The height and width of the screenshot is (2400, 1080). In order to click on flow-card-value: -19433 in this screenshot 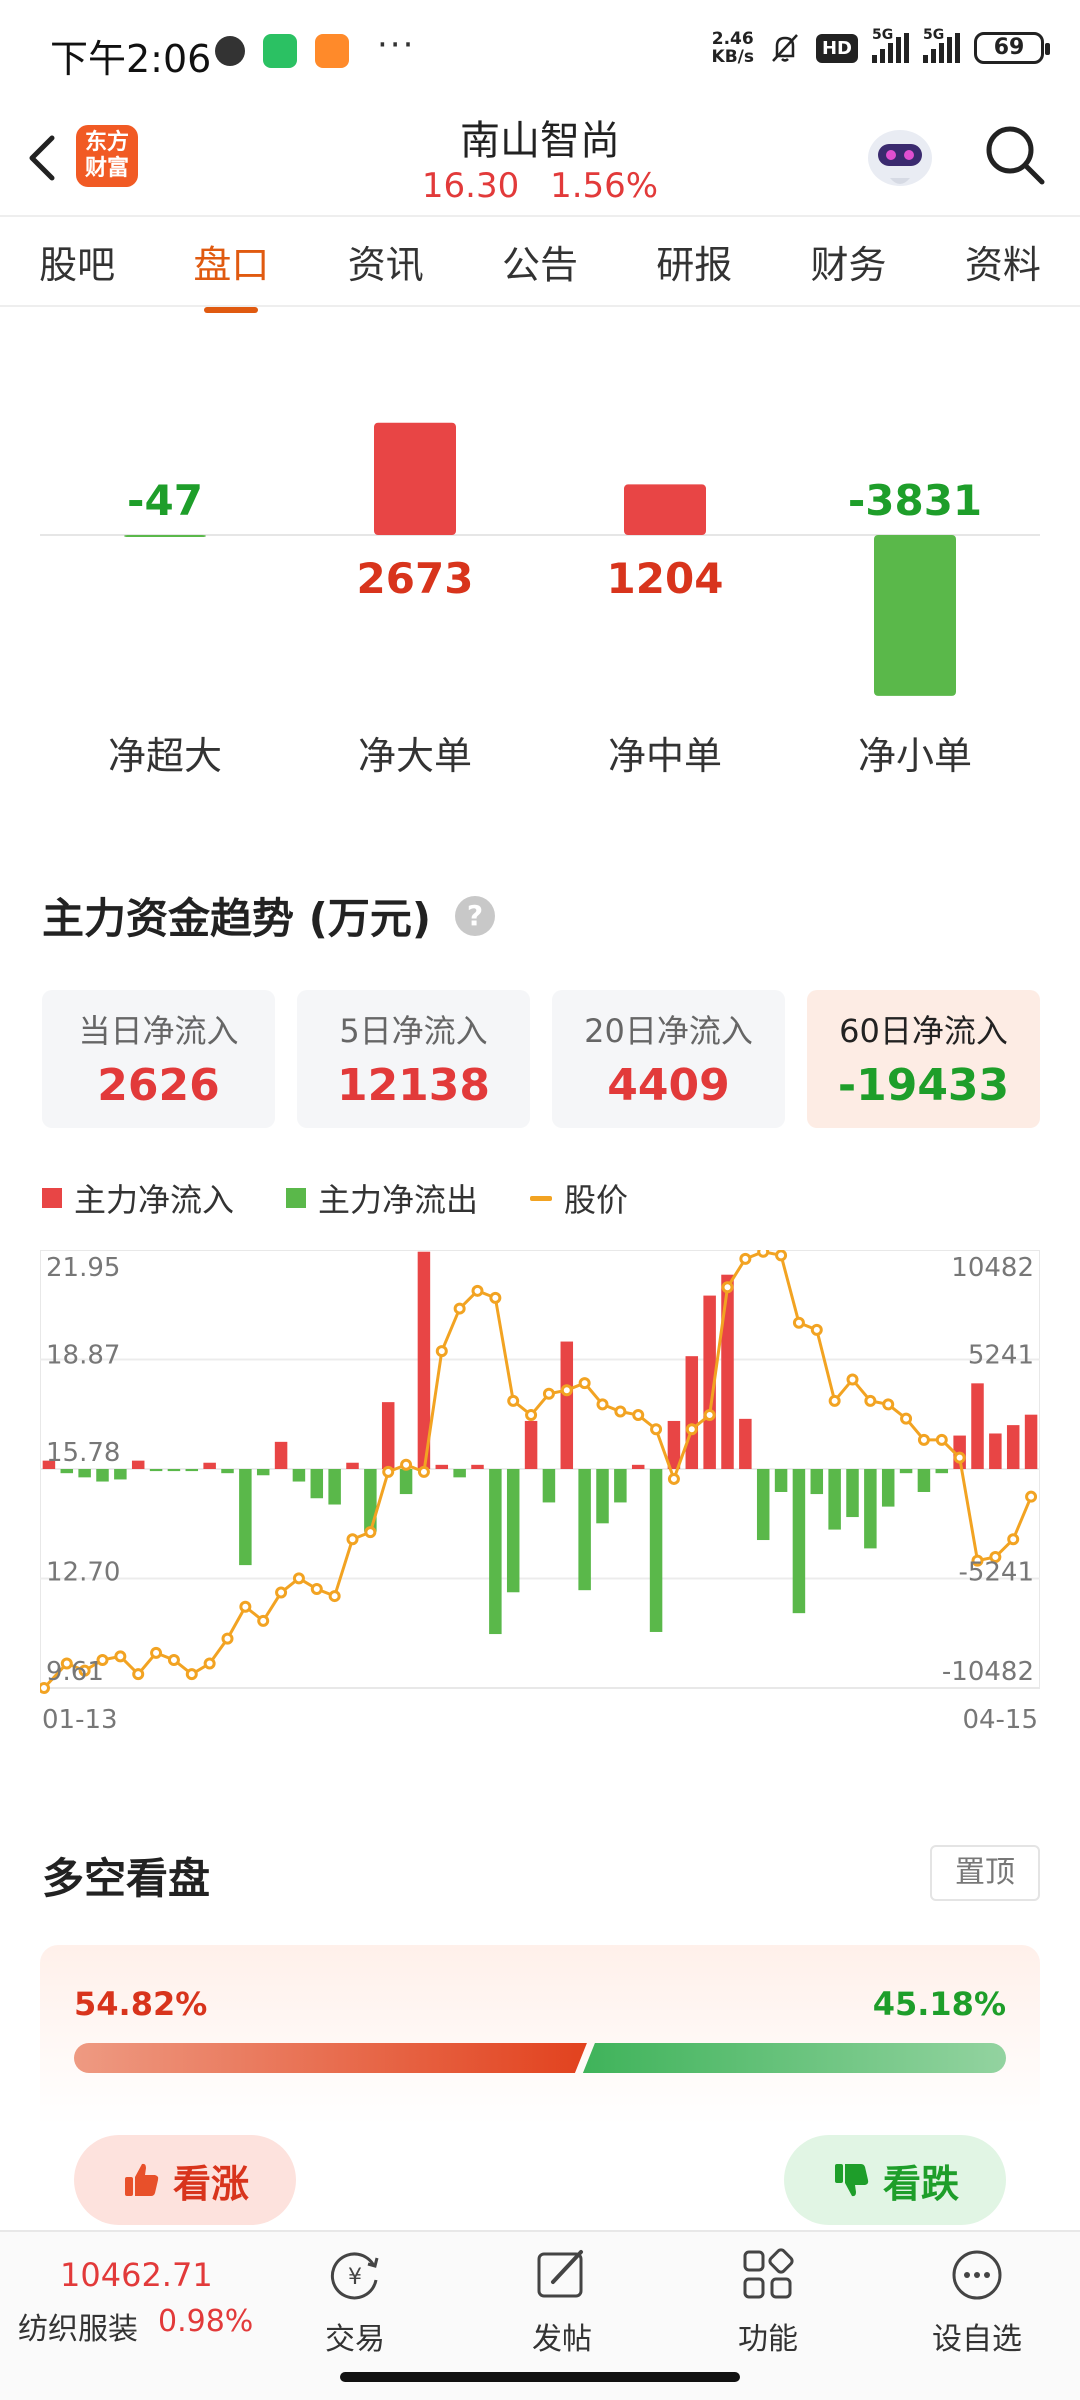, I will do `click(923, 1085)`.